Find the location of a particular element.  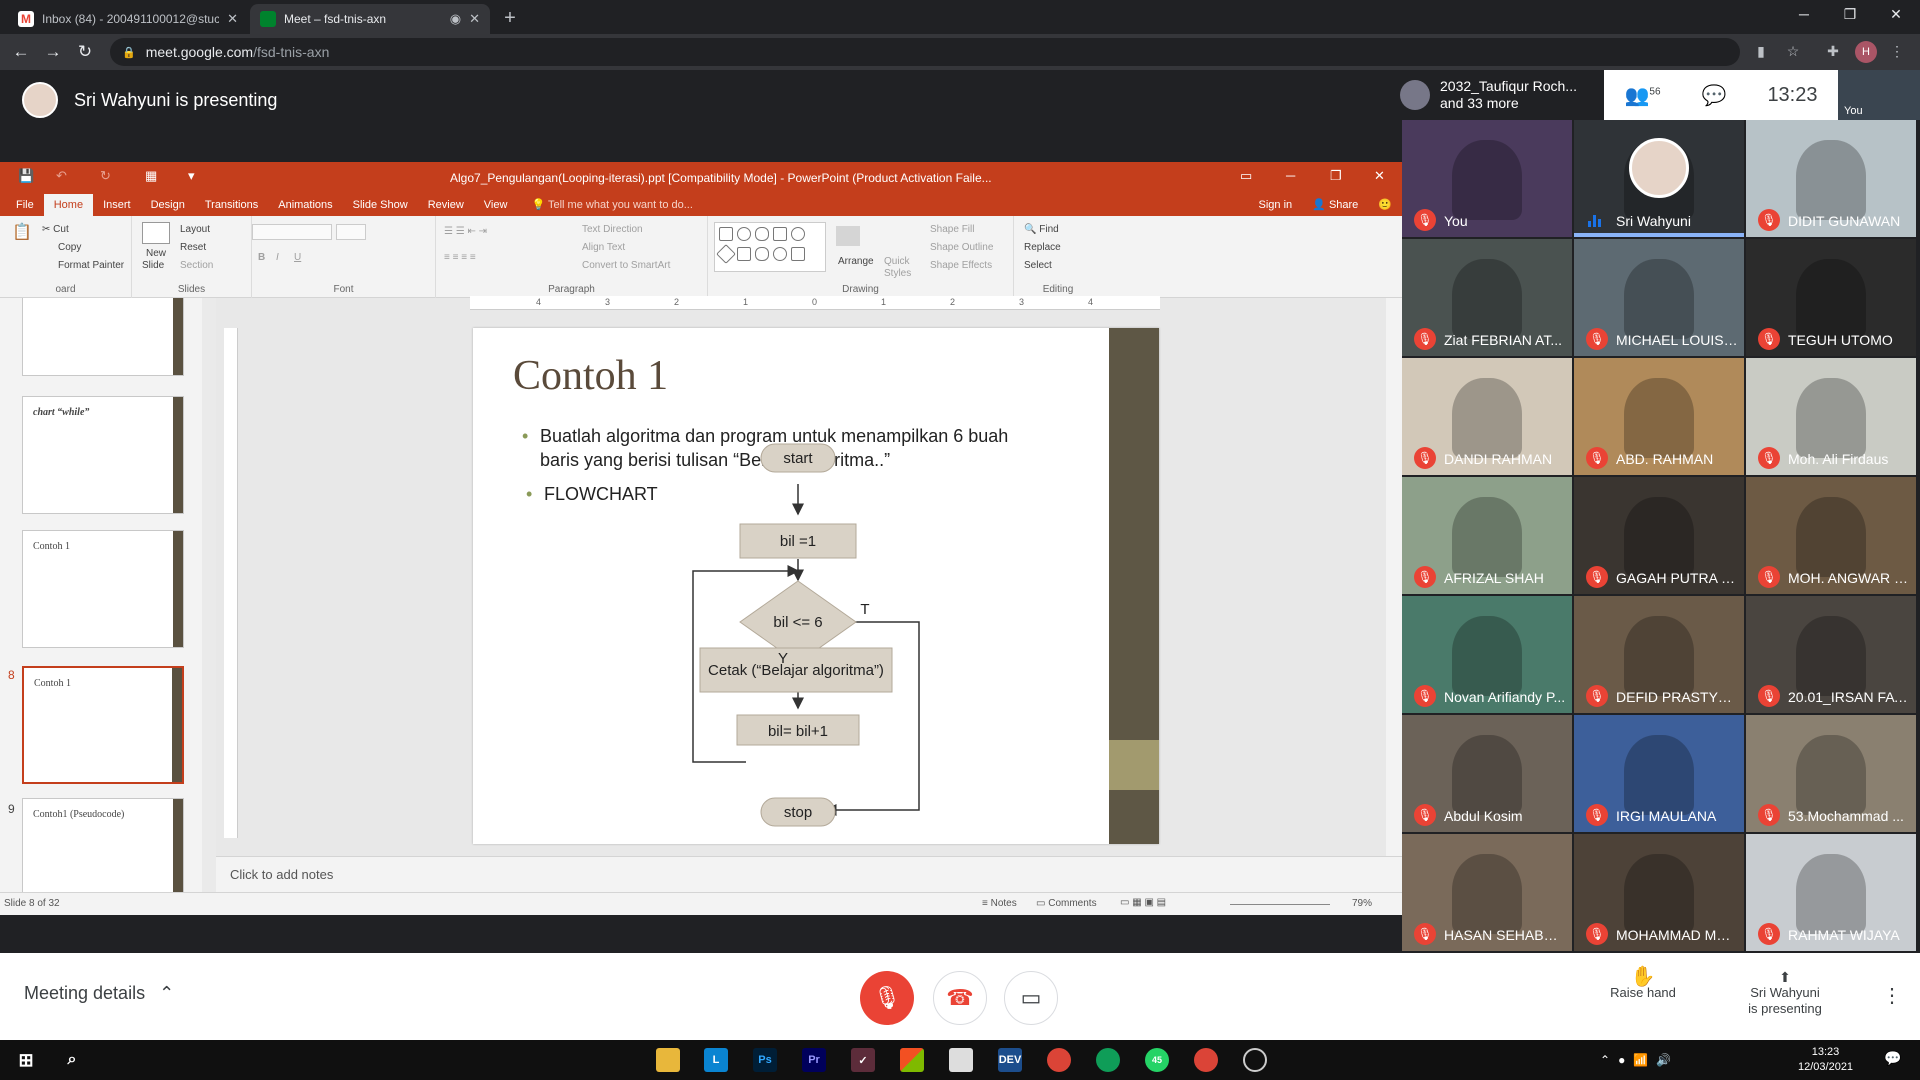

format-painter-button: Format Painter is located at coordinates (91, 265).